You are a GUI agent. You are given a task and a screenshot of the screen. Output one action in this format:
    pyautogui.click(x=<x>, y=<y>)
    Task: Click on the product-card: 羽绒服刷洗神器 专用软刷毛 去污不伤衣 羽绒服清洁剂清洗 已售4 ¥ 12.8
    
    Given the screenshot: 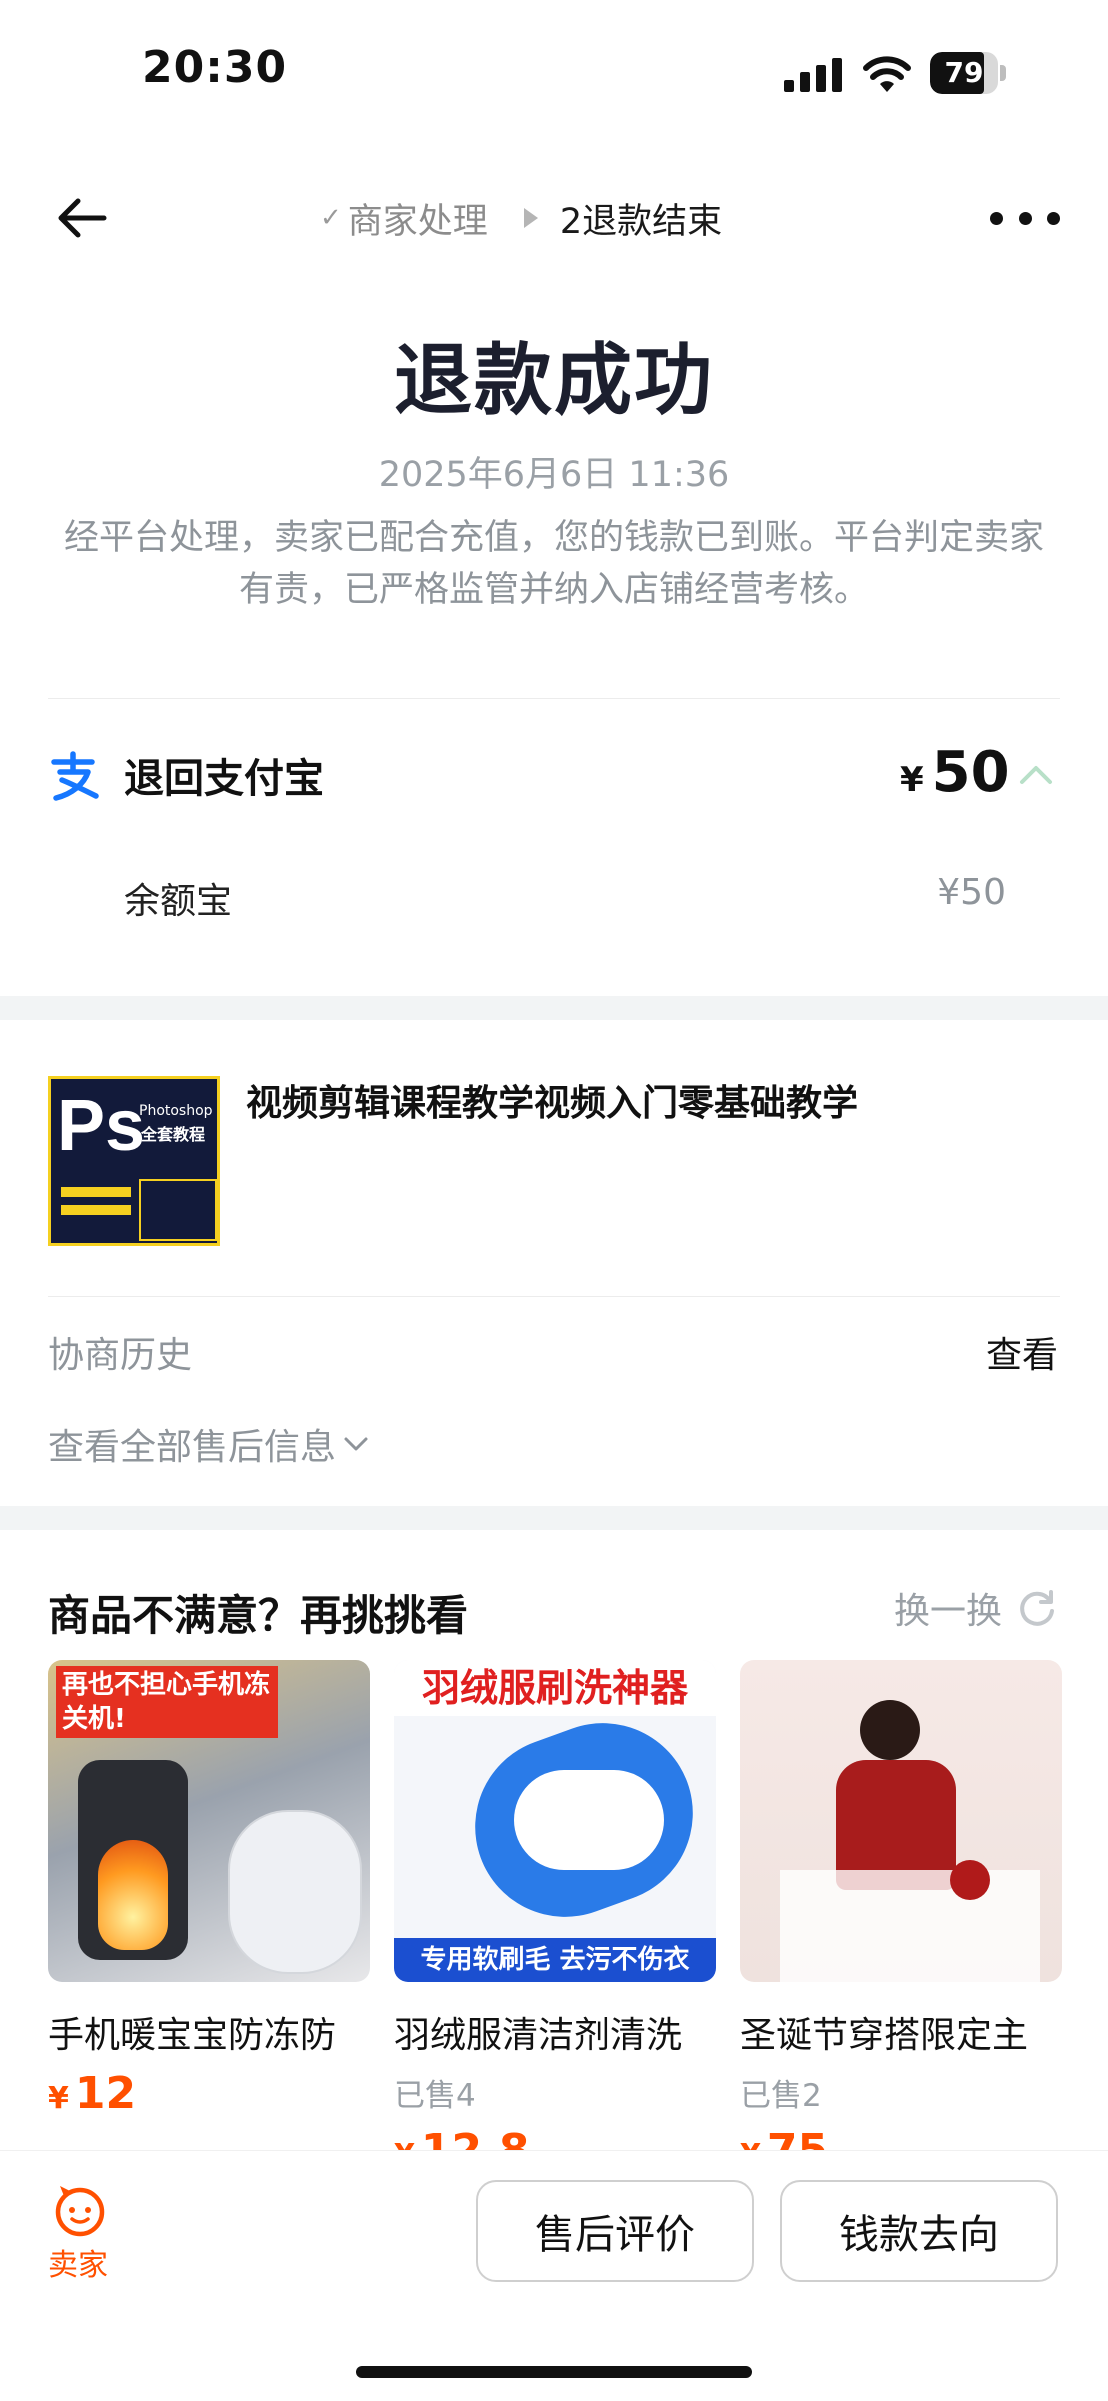 What is the action you would take?
    pyautogui.click(x=555, y=1918)
    